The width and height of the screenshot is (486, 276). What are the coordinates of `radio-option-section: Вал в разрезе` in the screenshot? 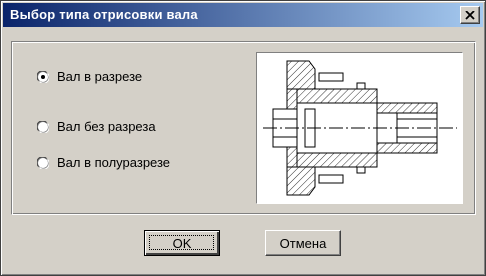 It's located at (89, 76).